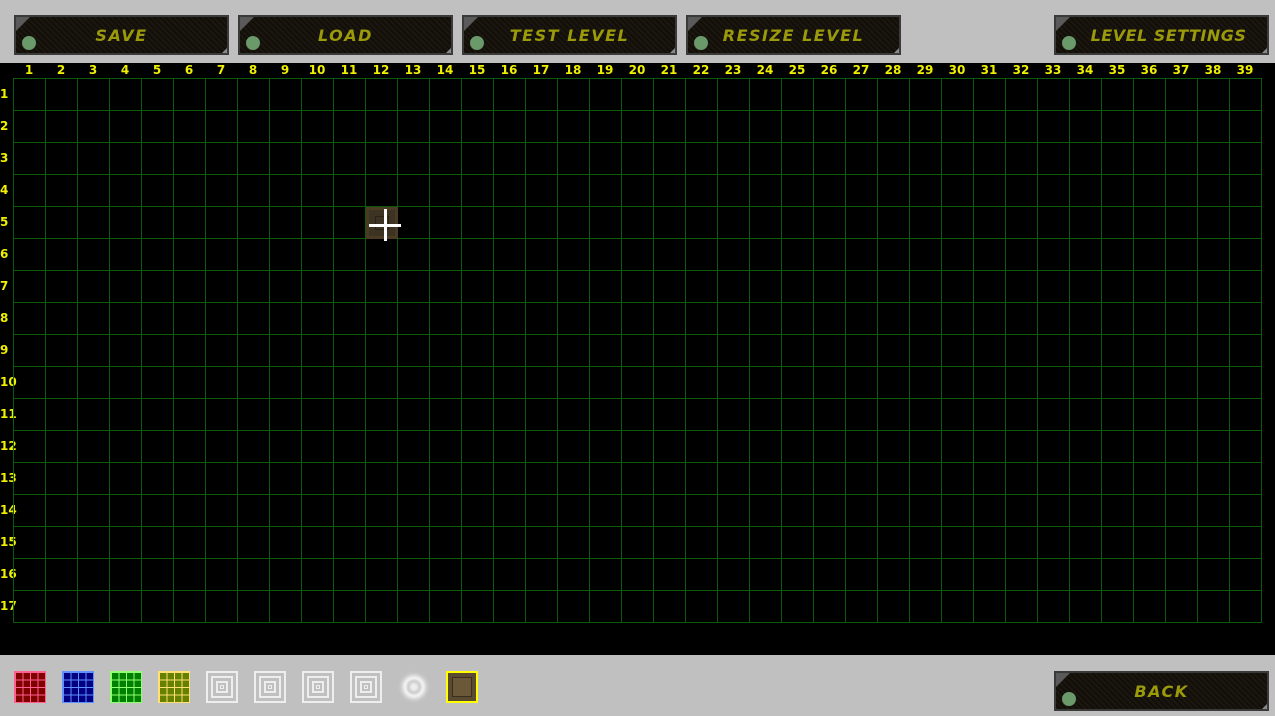 This screenshot has width=1275, height=716. Describe the element at coordinates (989, 70) in the screenshot. I see `column-label: 31` at that location.